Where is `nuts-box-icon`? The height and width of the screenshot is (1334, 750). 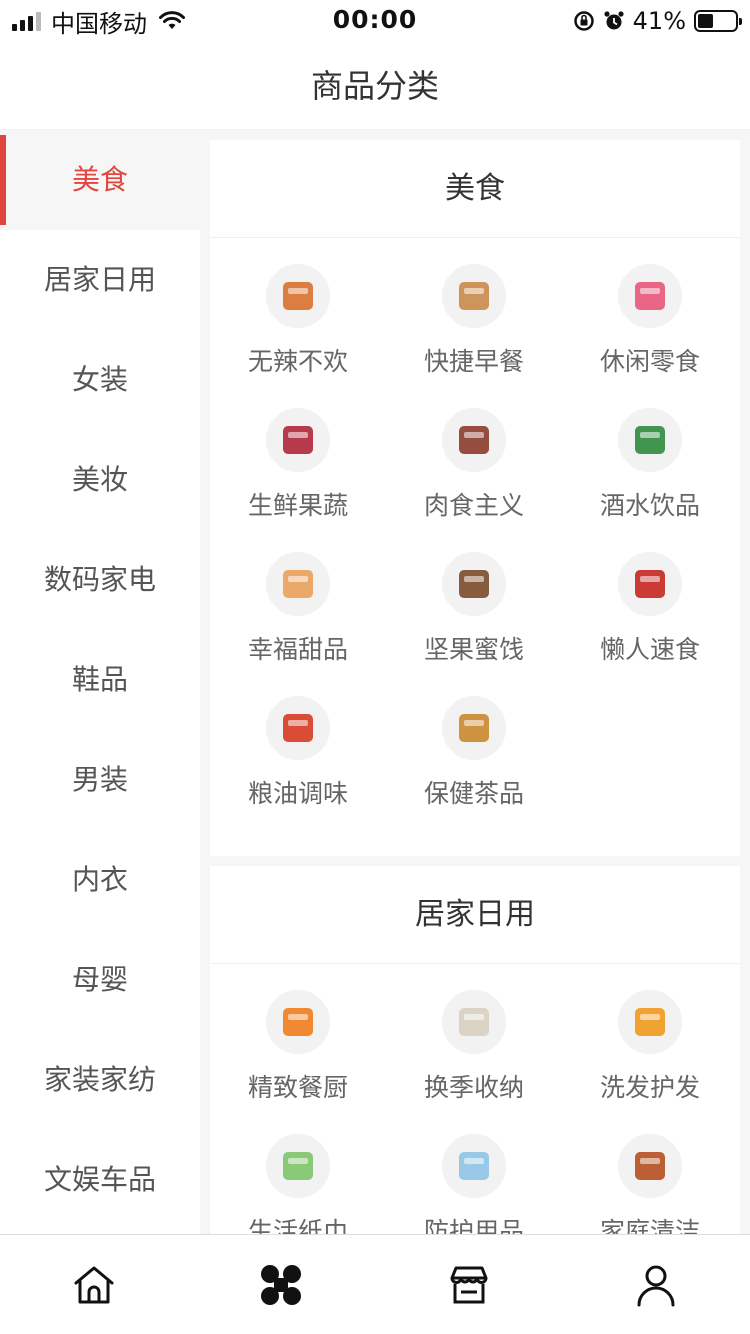 nuts-box-icon is located at coordinates (474, 584).